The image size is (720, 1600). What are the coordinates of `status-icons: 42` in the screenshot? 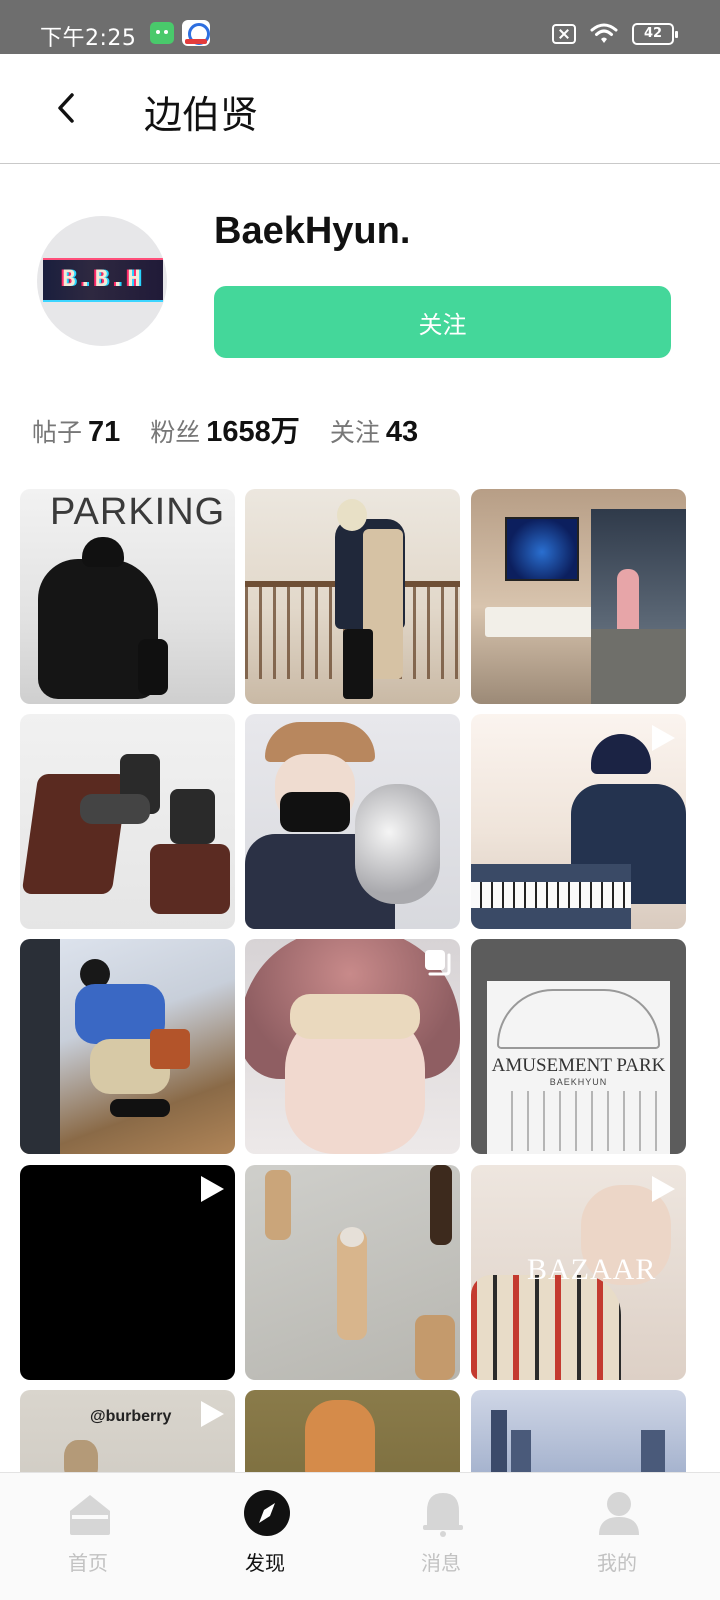 It's located at (615, 34).